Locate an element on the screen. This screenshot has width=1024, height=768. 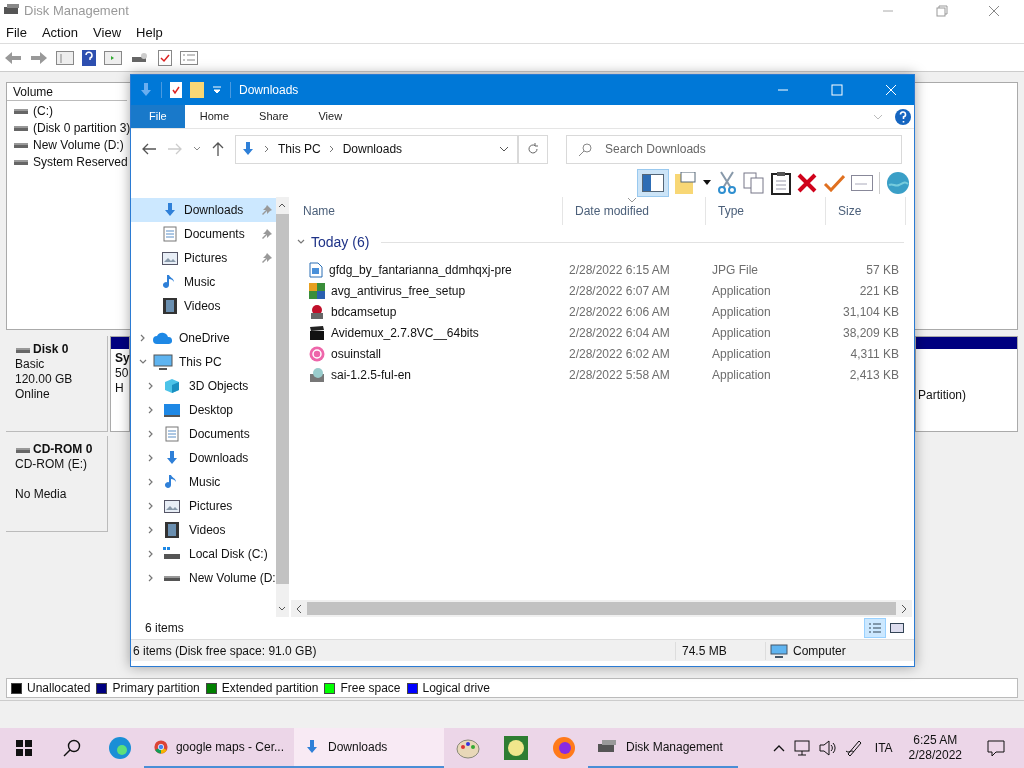
search-field: Search Downloads is located at coordinates (734, 149).